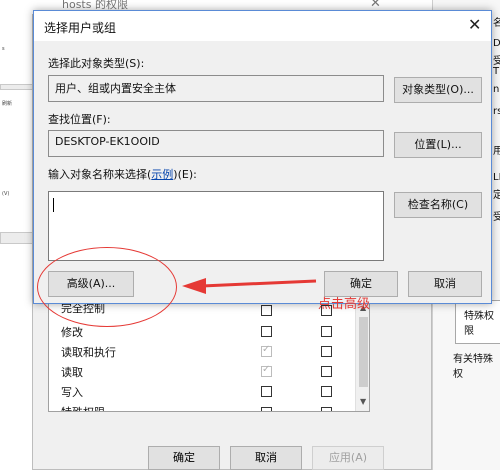 Image resolution: width=500 pixels, height=470 pixels. What do you see at coordinates (72, 332) in the screenshot?
I see `permission-name: 修改` at bounding box center [72, 332].